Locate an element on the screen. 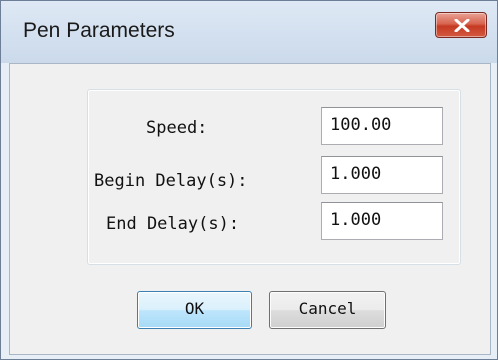  close-button is located at coordinates (461, 25).